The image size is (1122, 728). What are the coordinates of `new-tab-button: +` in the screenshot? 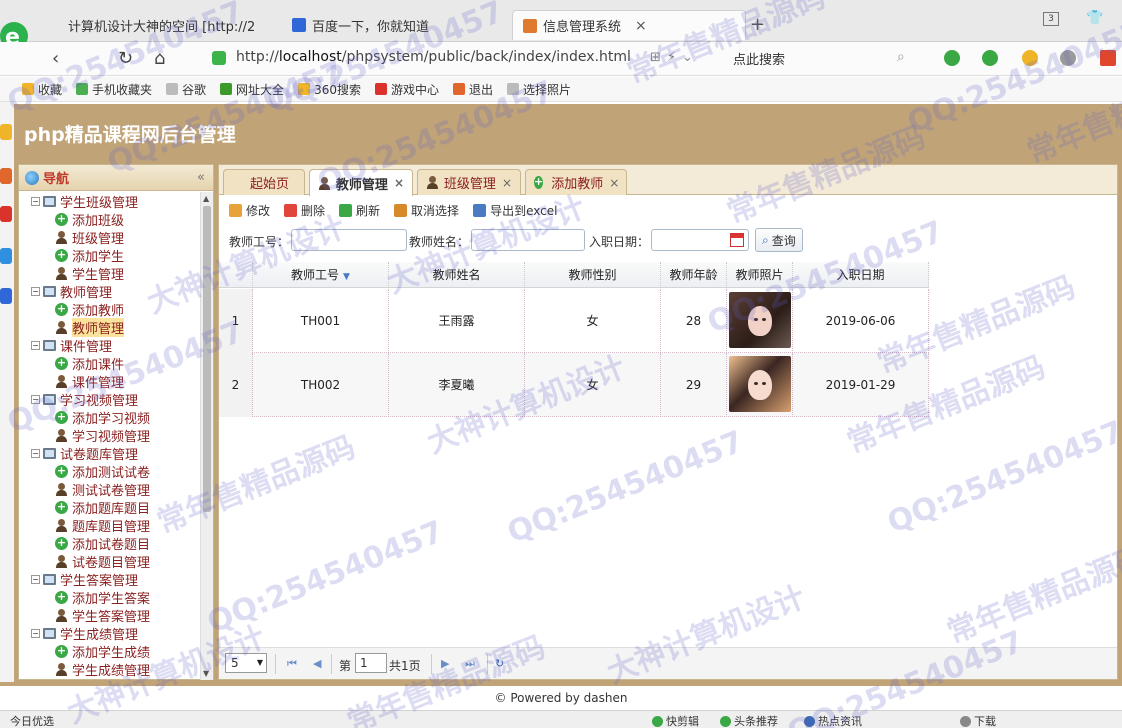 It's located at (757, 24).